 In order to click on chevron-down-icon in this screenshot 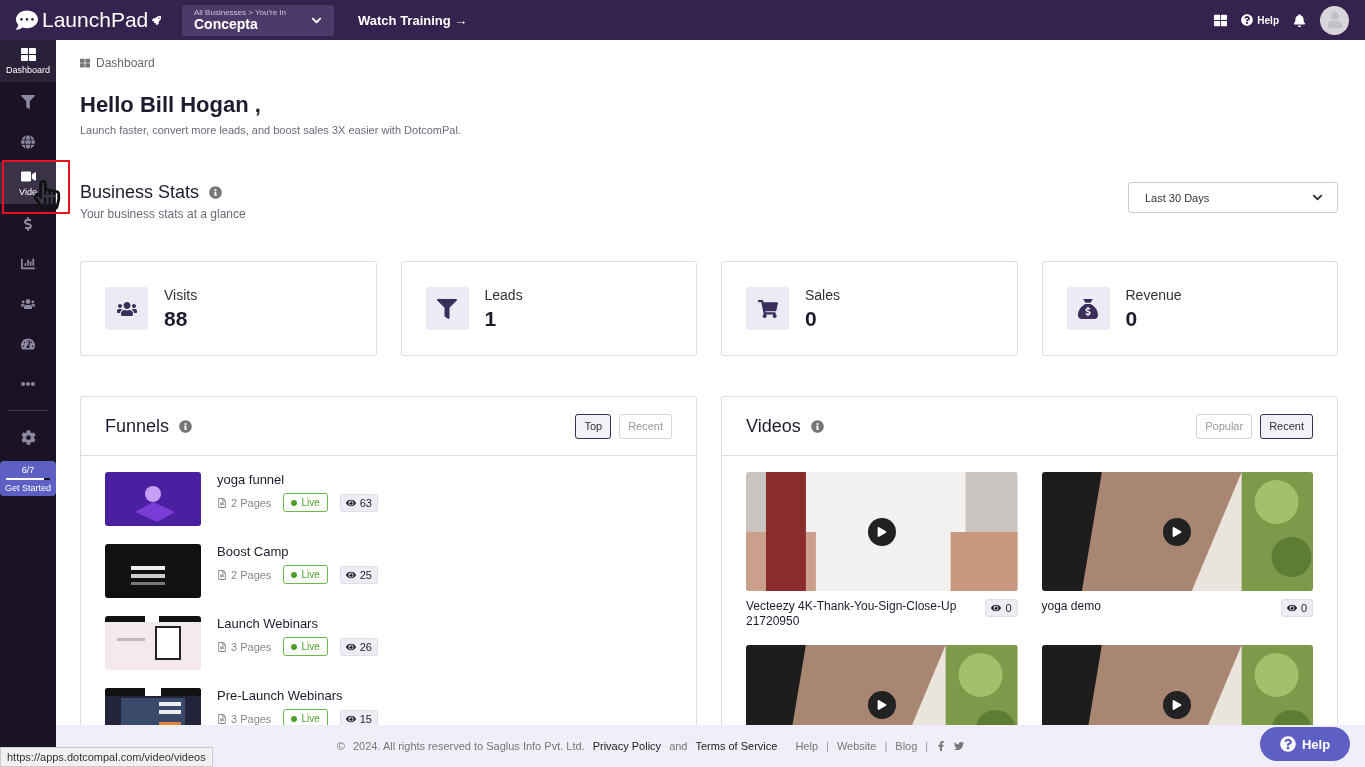, I will do `click(1317, 197)`.